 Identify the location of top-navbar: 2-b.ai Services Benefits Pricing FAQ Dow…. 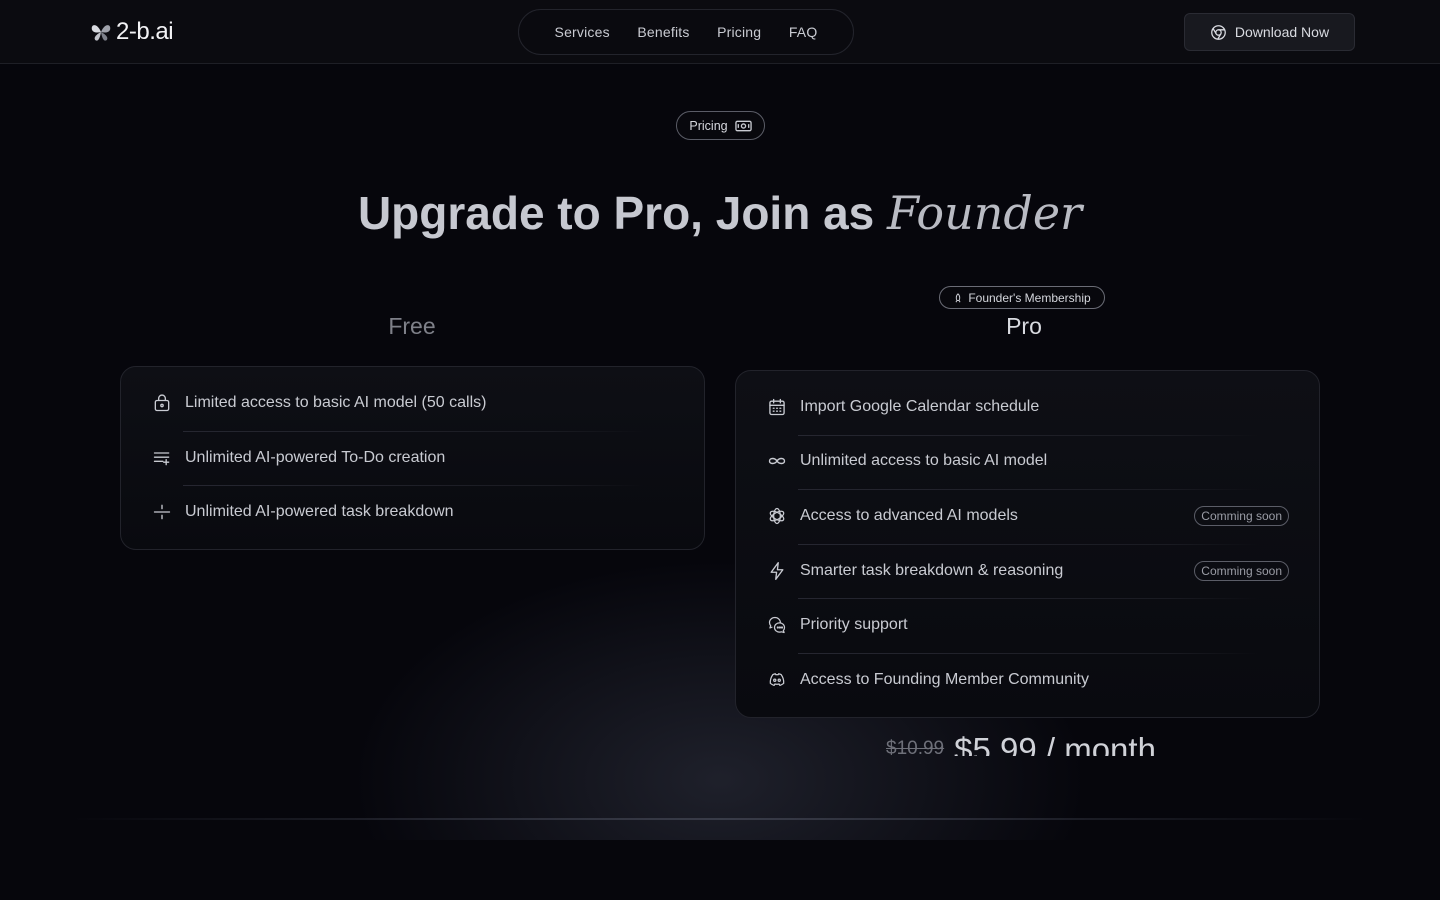
(720, 32).